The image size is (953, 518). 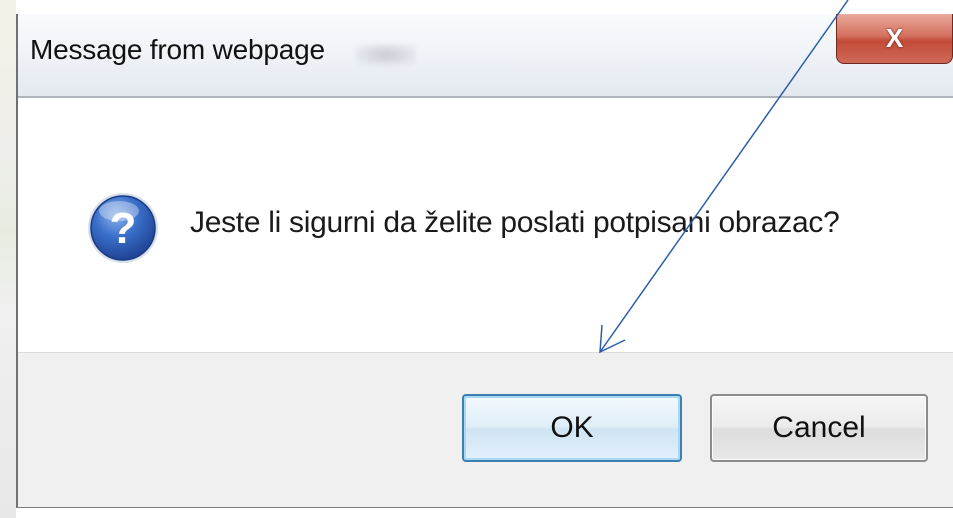 I want to click on ok-button-label: OK, so click(x=572, y=427).